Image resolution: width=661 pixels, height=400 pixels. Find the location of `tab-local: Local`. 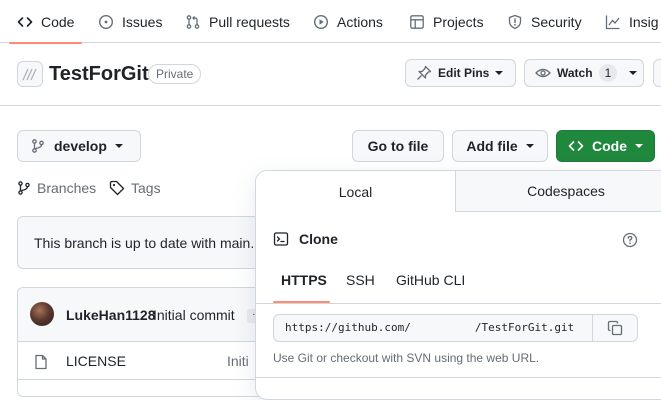

tab-local: Local is located at coordinates (355, 191).